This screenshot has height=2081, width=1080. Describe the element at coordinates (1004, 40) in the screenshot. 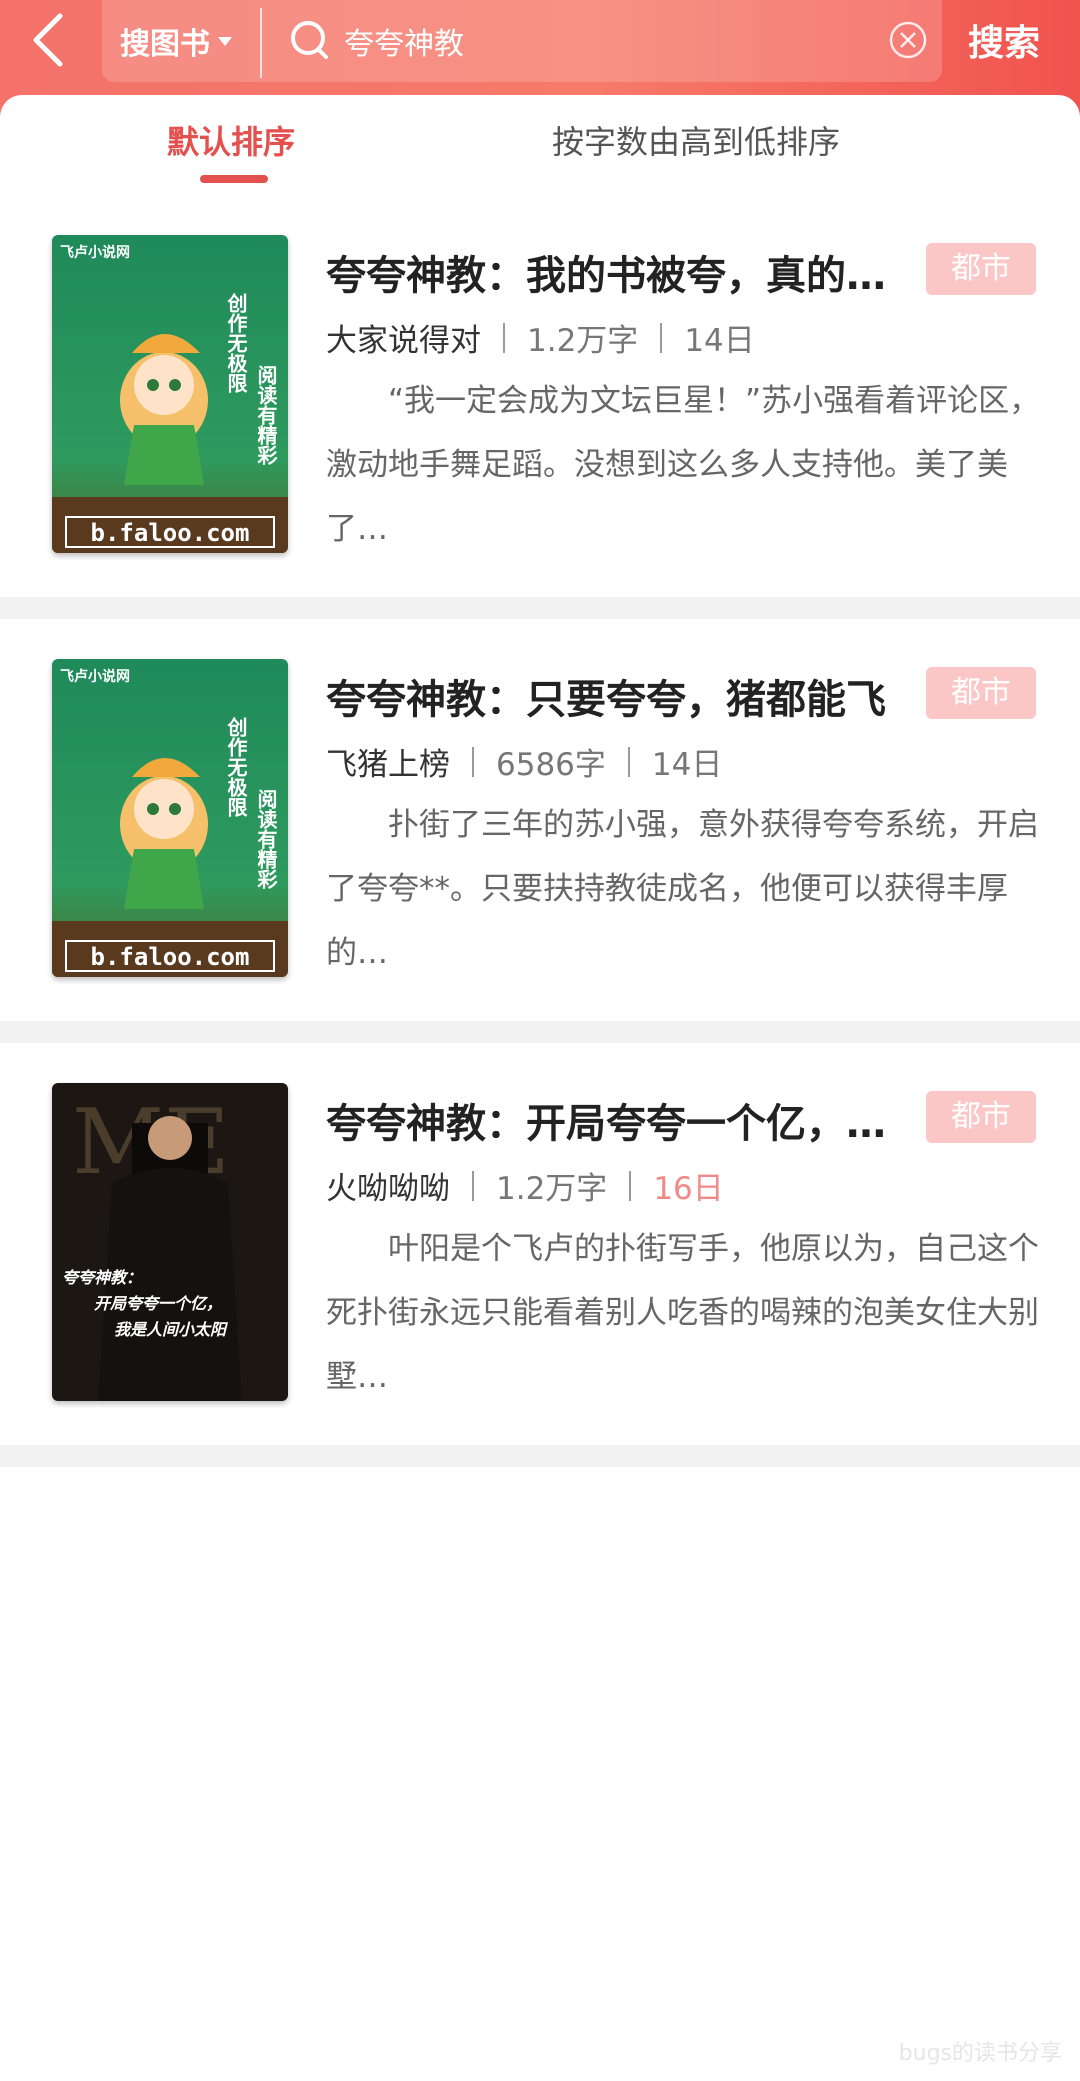

I see `search-button: 搜索` at that location.